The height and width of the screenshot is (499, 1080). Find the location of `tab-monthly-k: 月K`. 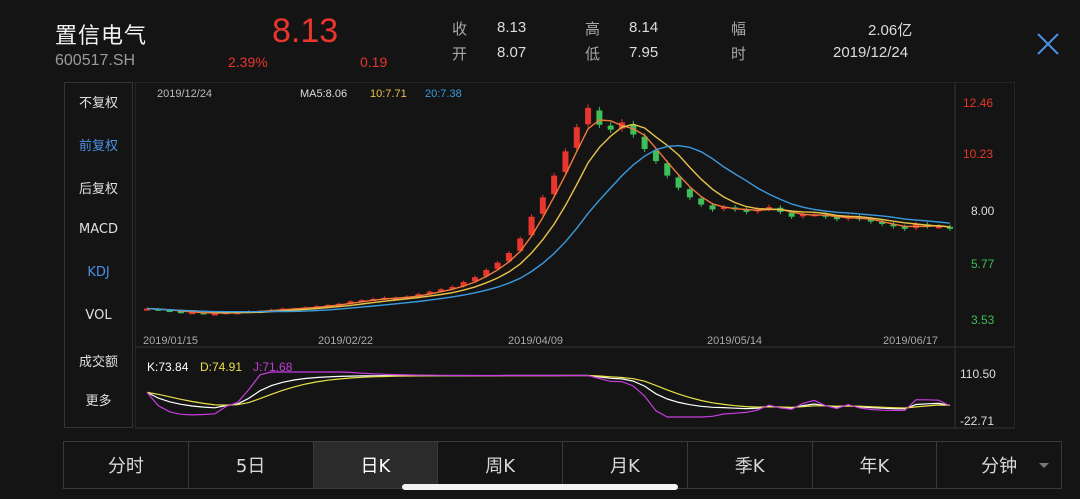

tab-monthly-k: 月K is located at coordinates (625, 465).